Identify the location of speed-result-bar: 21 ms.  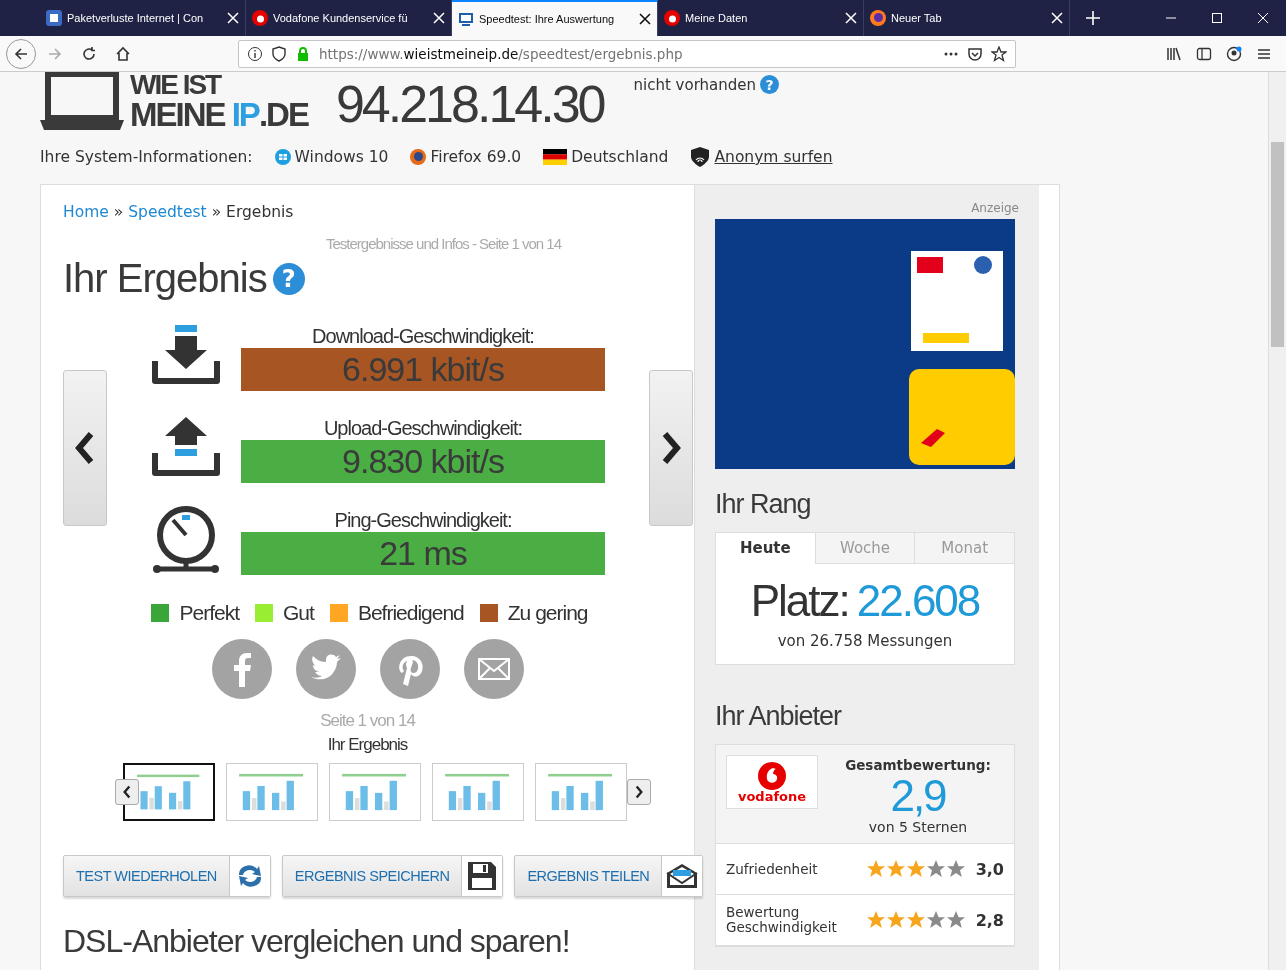
(423, 553).